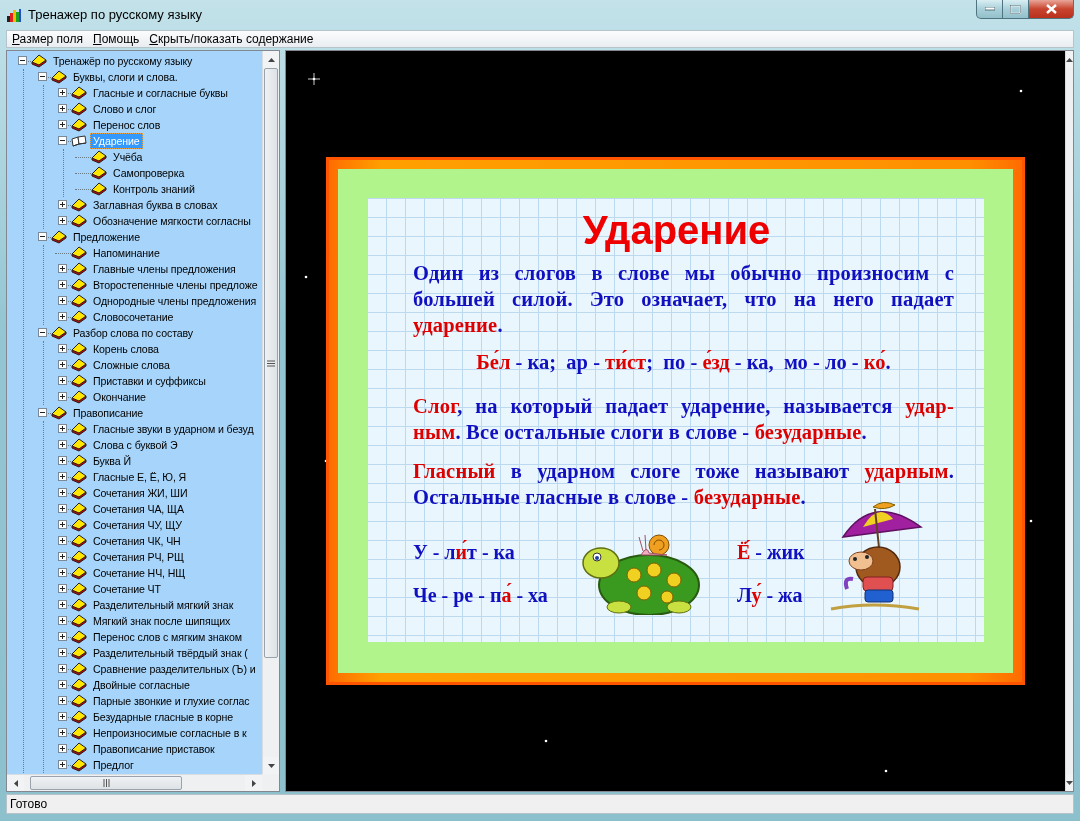 Image resolution: width=1080 pixels, height=821 pixels. Describe the element at coordinates (154, 749) in the screenshot. I see `tree-item: Правописание приставок` at that location.